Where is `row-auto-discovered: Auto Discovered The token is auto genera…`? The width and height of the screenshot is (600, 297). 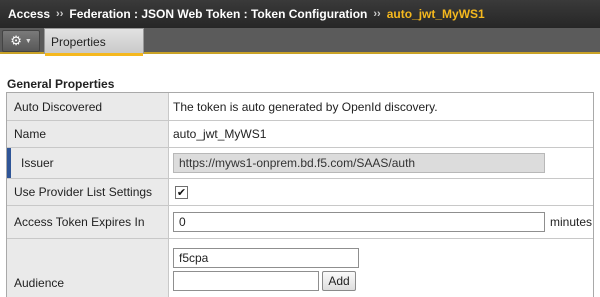 row-auto-discovered: Auto Discovered The token is auto genera… is located at coordinates (300, 107).